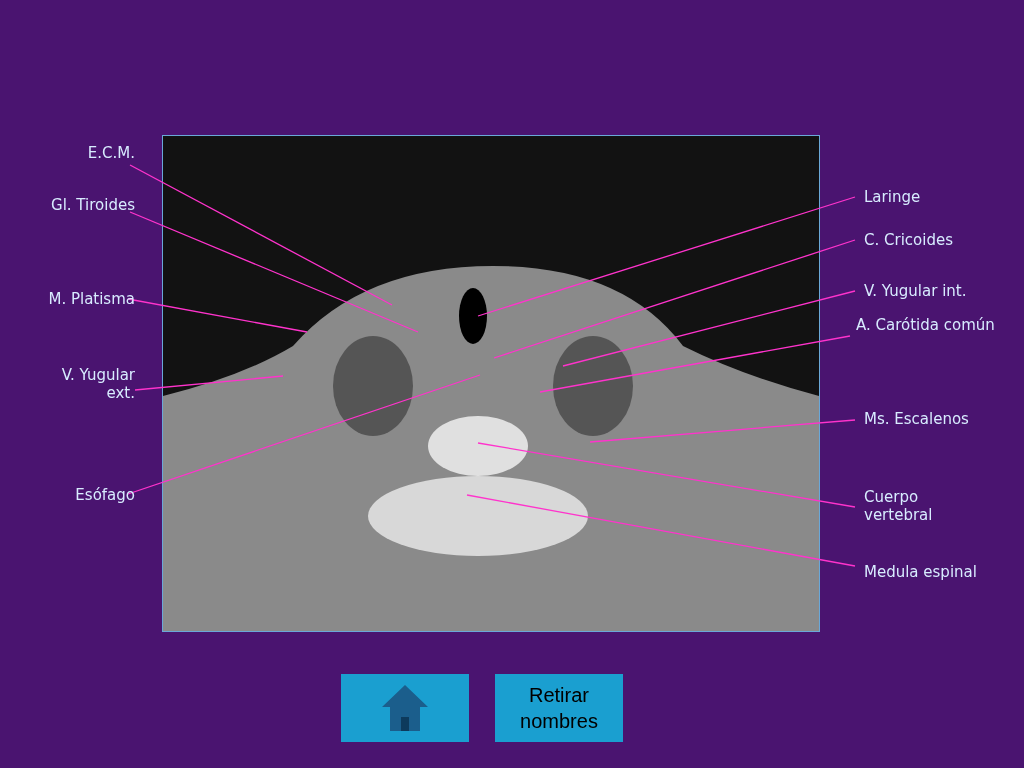 The image size is (1024, 768). Describe the element at coordinates (915, 291) in the screenshot. I see `anatomy-label: V. Yugular int.` at that location.